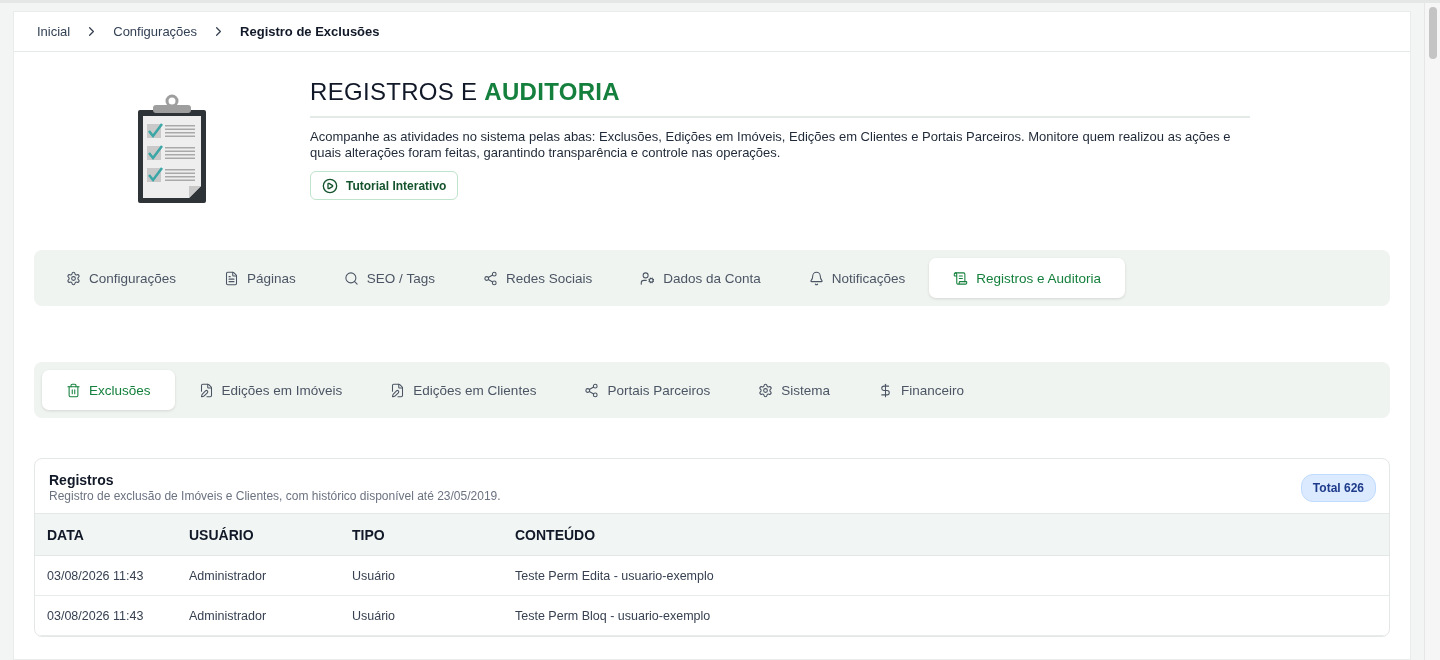  What do you see at coordinates (816, 278) in the screenshot?
I see `bell-icon` at bounding box center [816, 278].